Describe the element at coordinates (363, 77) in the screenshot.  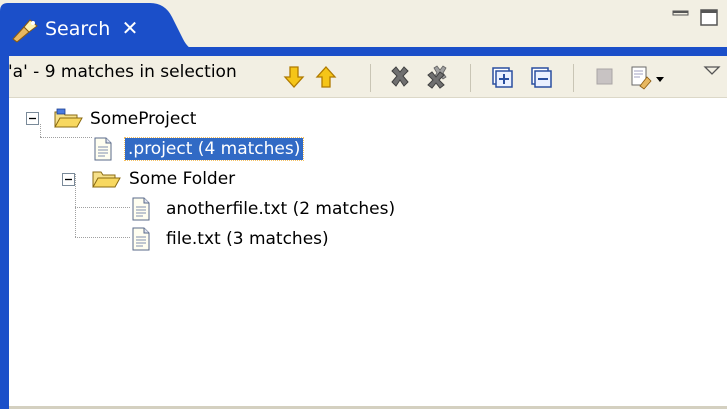
I see `search-toolbar: 'a' - 9 matches in selection` at that location.